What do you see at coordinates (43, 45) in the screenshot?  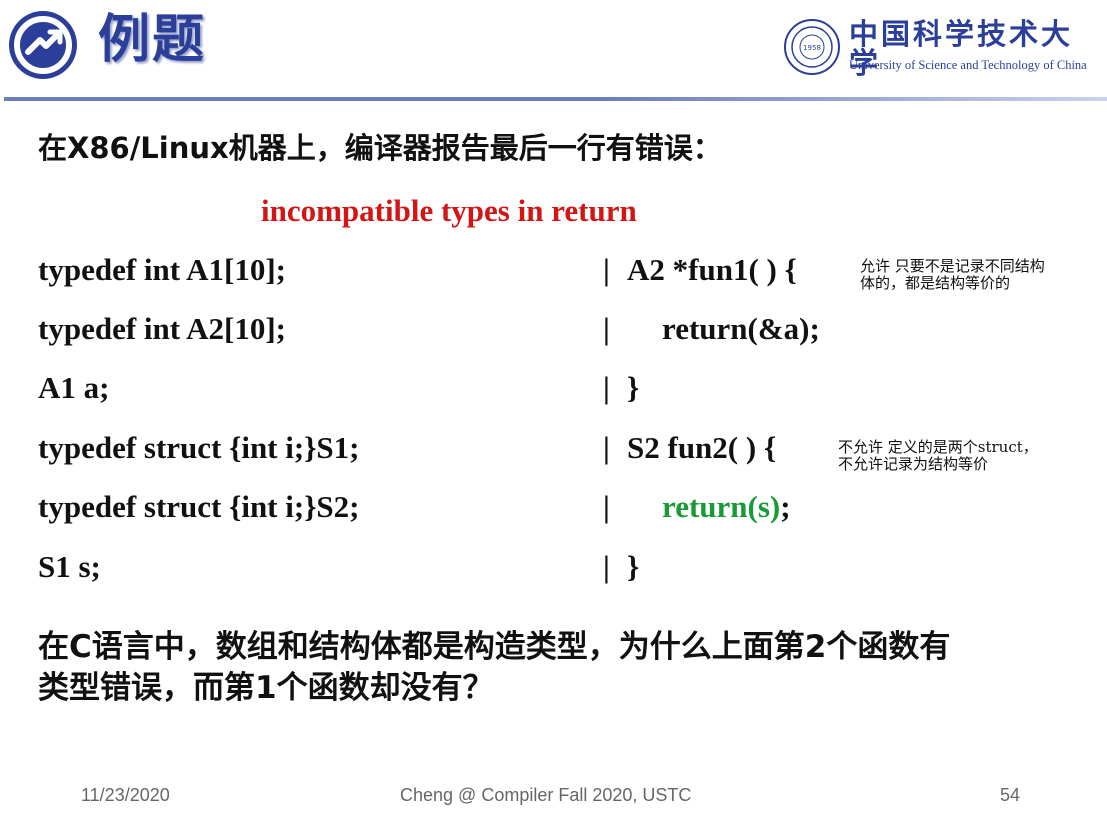 I see `arrow-circle-icon` at bounding box center [43, 45].